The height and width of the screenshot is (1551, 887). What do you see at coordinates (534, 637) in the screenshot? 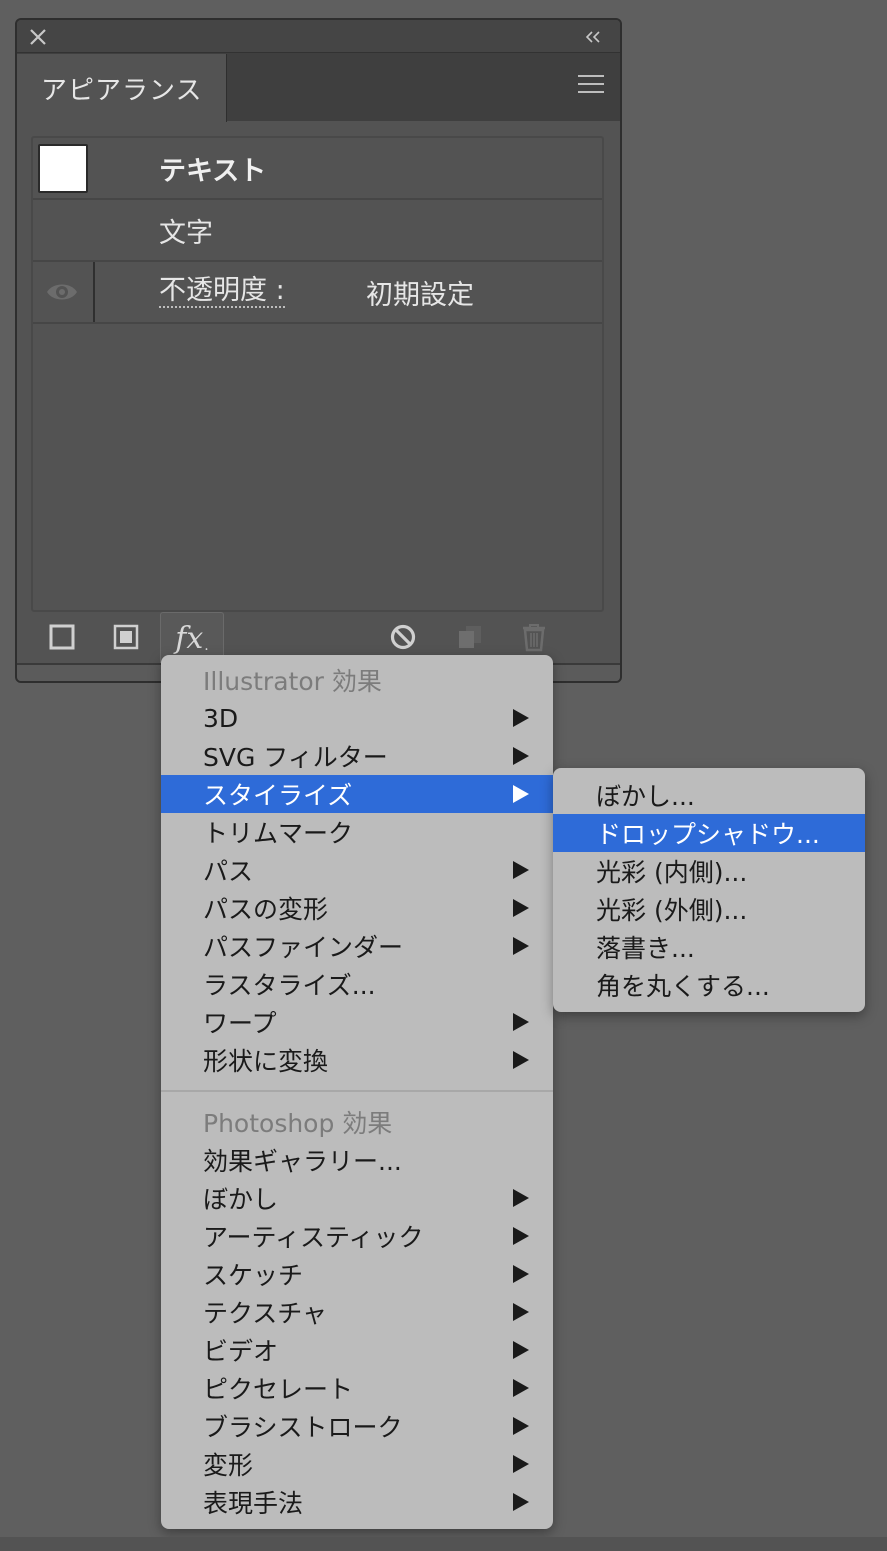
I see `trash-icon` at bounding box center [534, 637].